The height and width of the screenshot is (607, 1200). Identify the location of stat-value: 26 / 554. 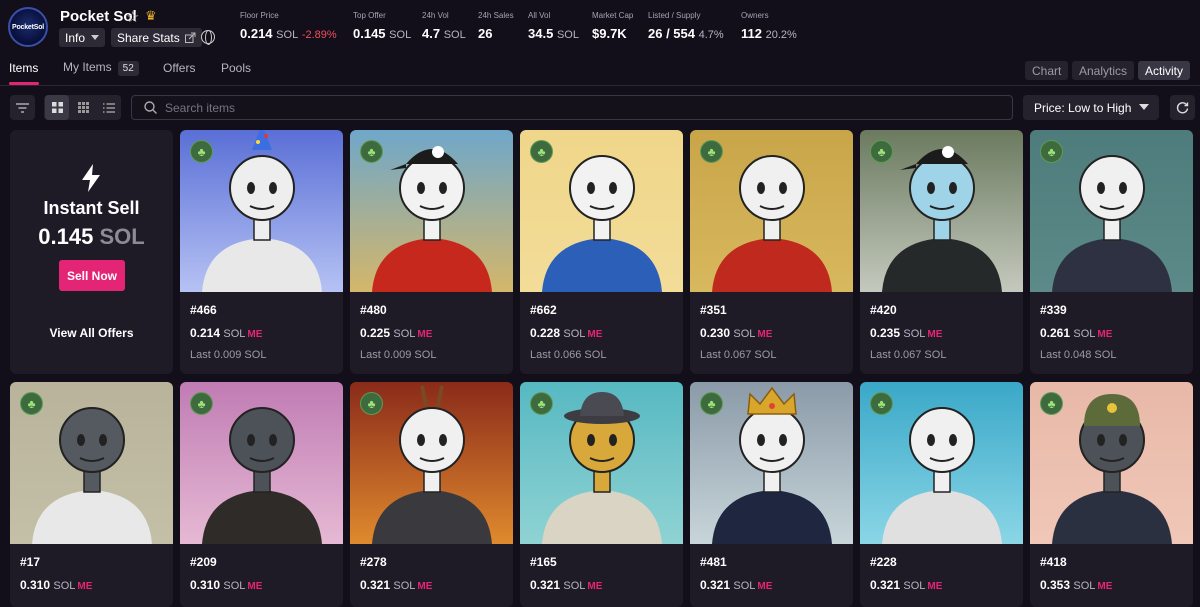
(671, 33).